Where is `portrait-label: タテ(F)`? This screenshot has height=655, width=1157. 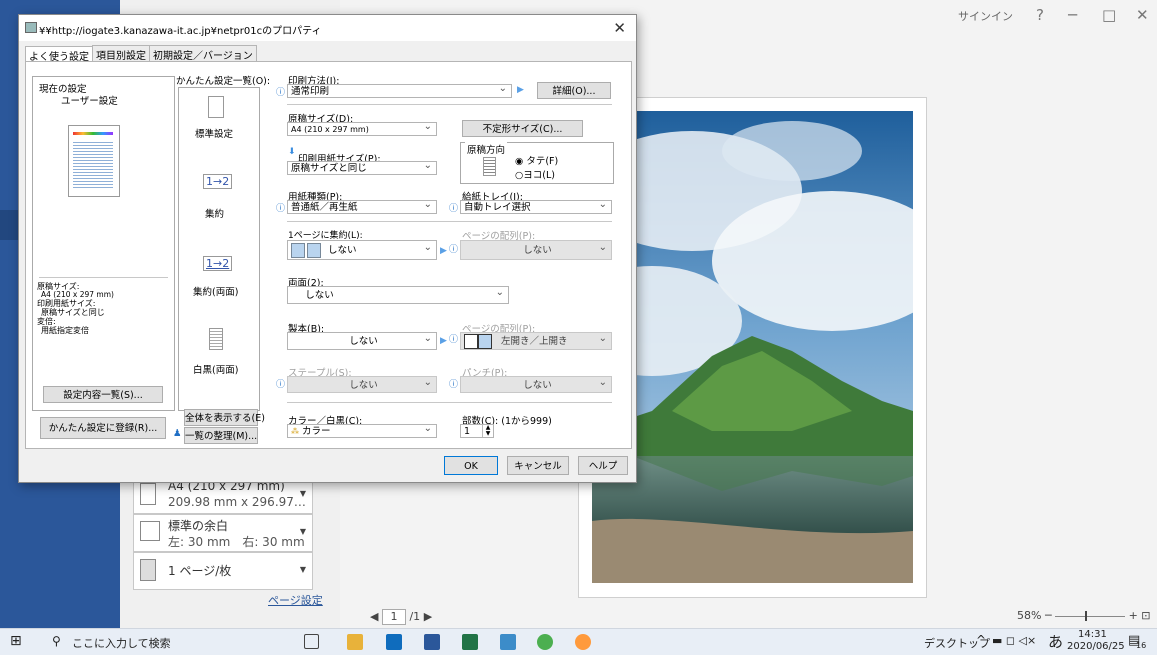
portrait-label: タテ(F) is located at coordinates (542, 161).